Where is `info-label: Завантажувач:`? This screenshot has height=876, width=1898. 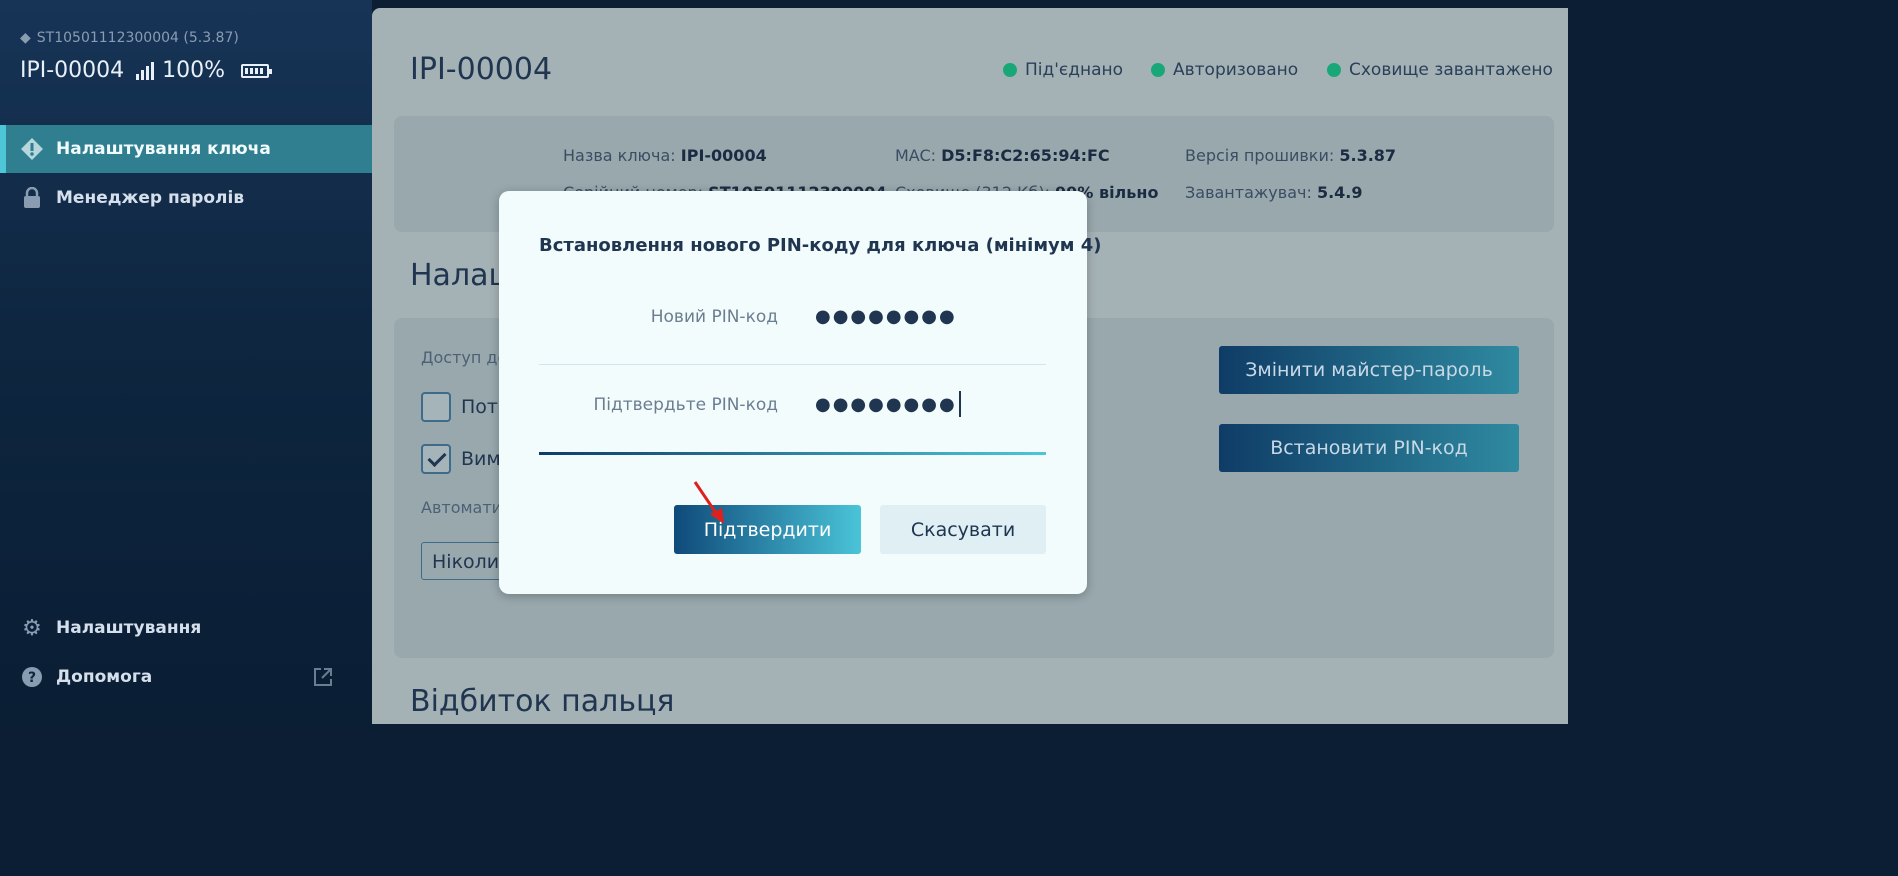 info-label: Завантажувач: is located at coordinates (1248, 192).